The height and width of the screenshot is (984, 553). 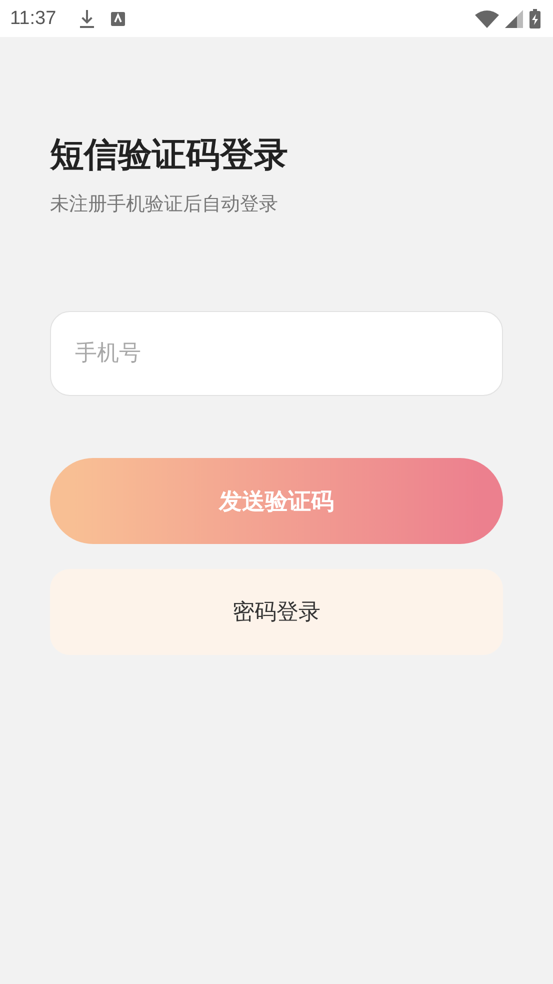 I want to click on page-title: 短信验证码登录, so click(x=169, y=155).